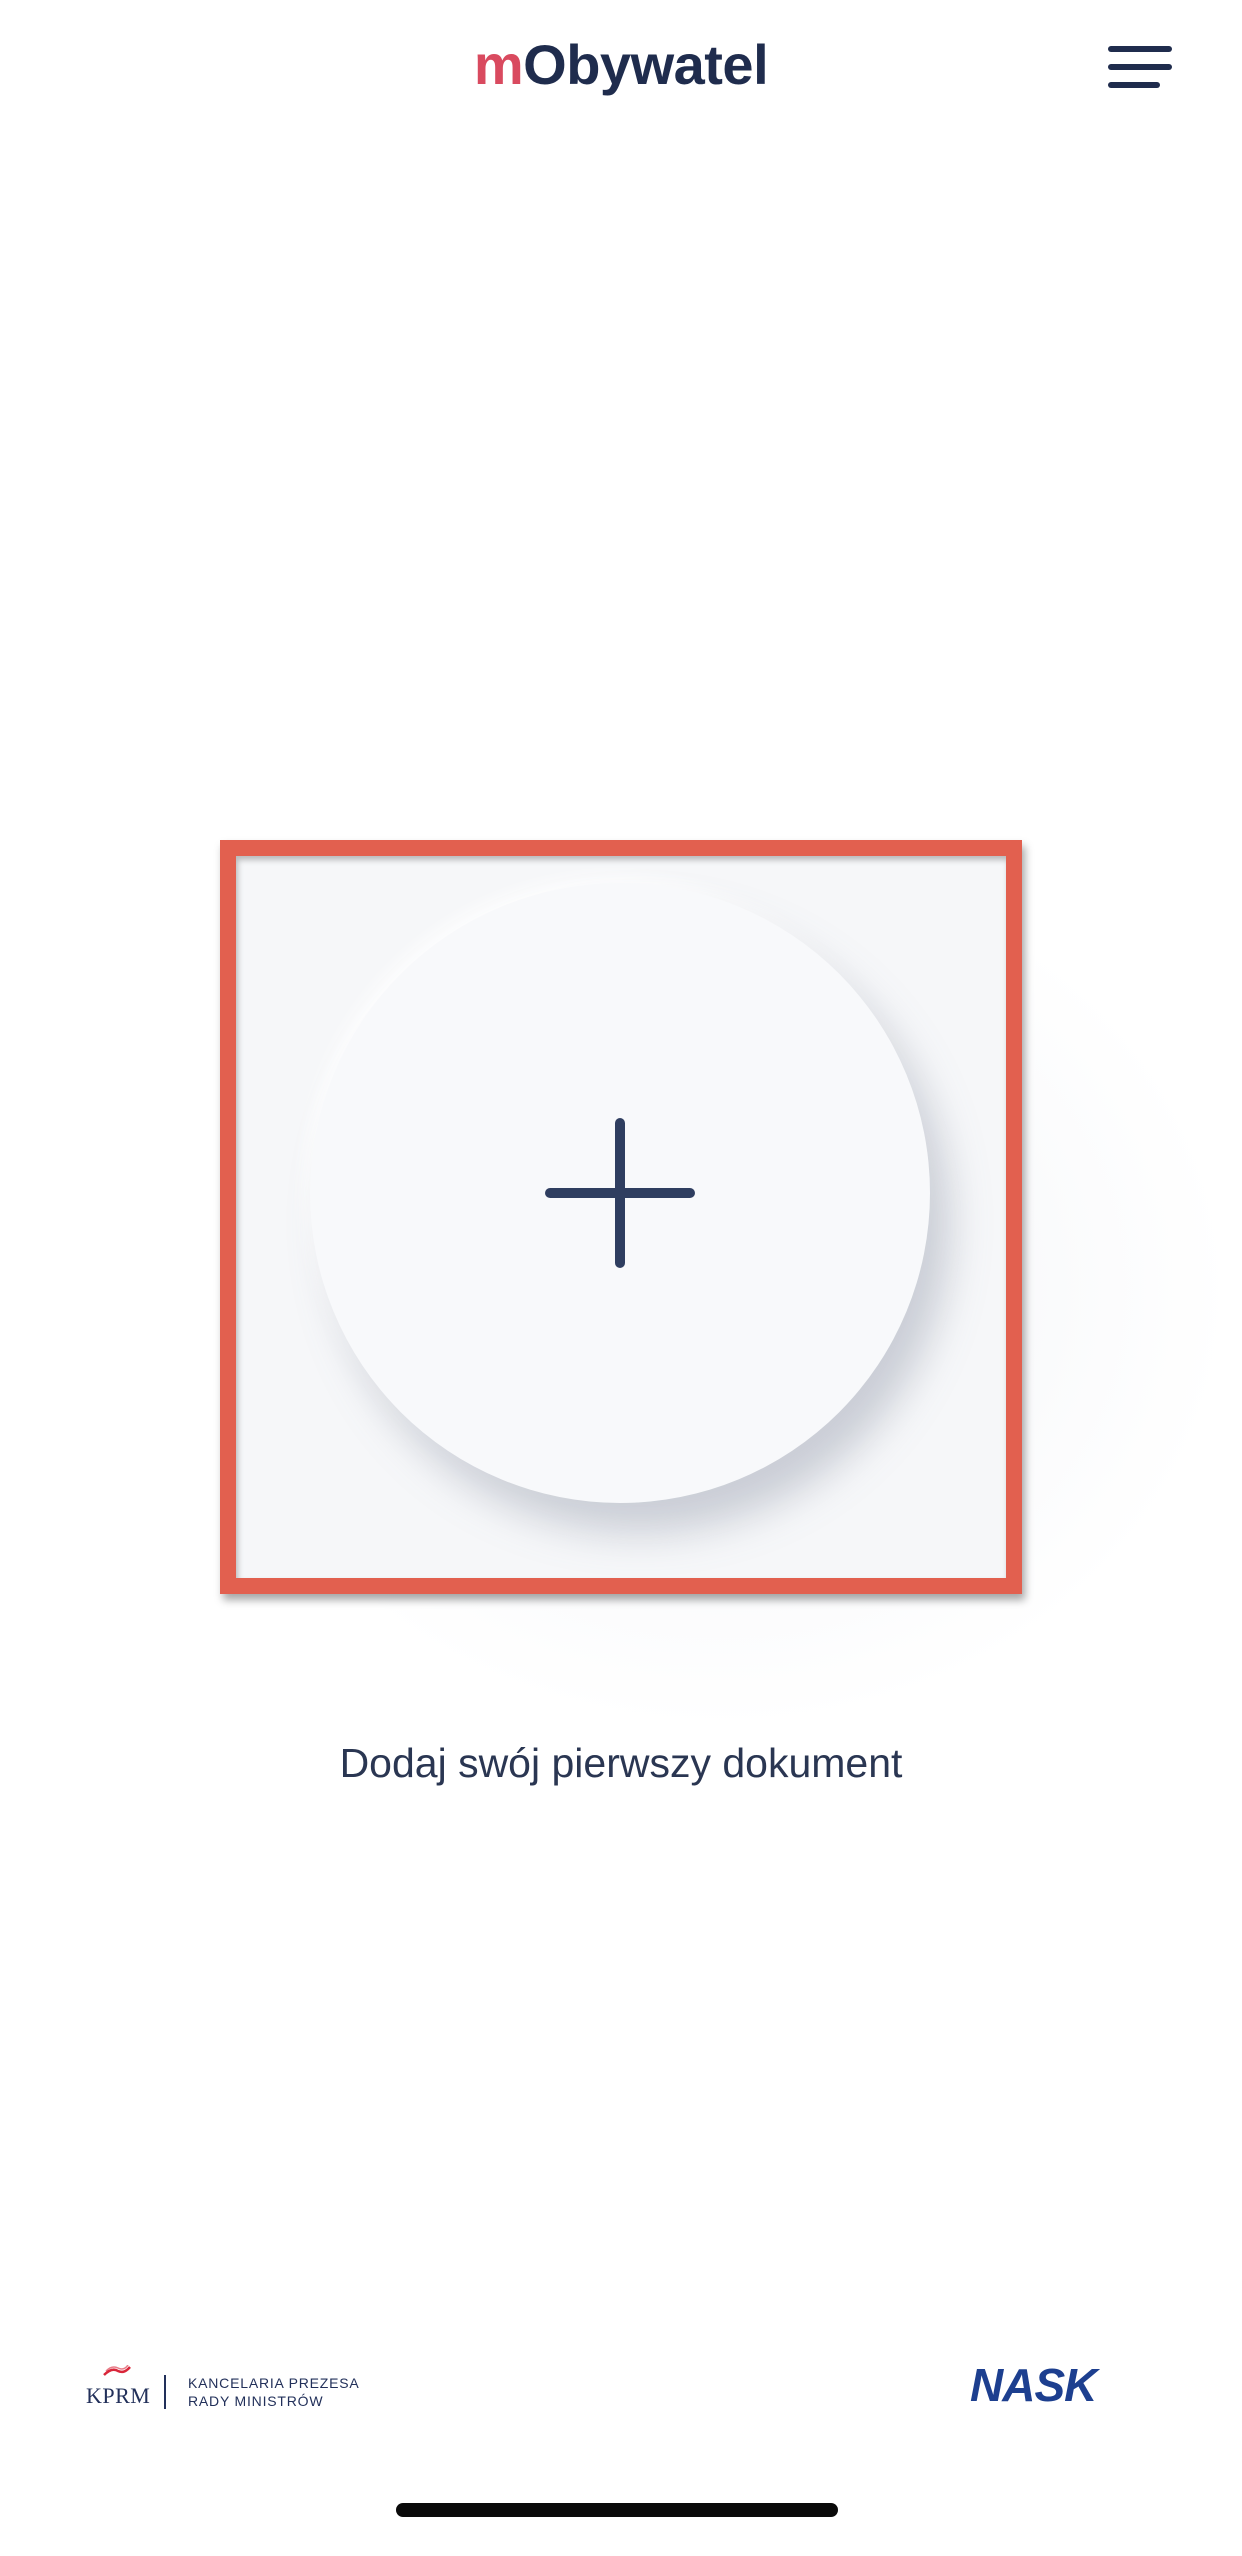  Describe the element at coordinates (621, 1763) in the screenshot. I see `add-document-label: Dodaj swój pierwszy dokument` at that location.